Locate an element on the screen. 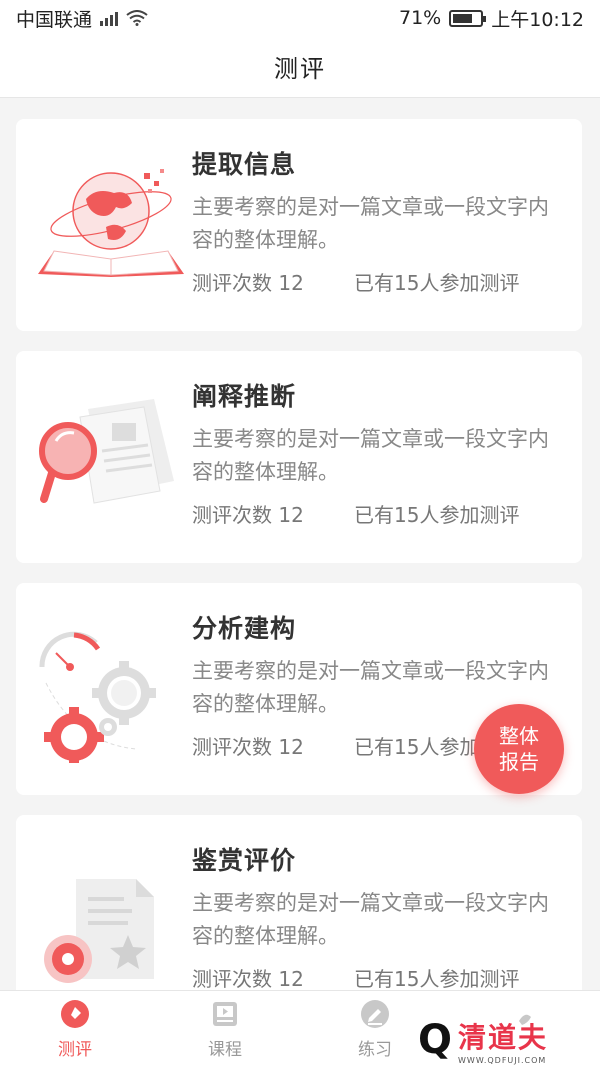  practice-tab-icon is located at coordinates (375, 1013).